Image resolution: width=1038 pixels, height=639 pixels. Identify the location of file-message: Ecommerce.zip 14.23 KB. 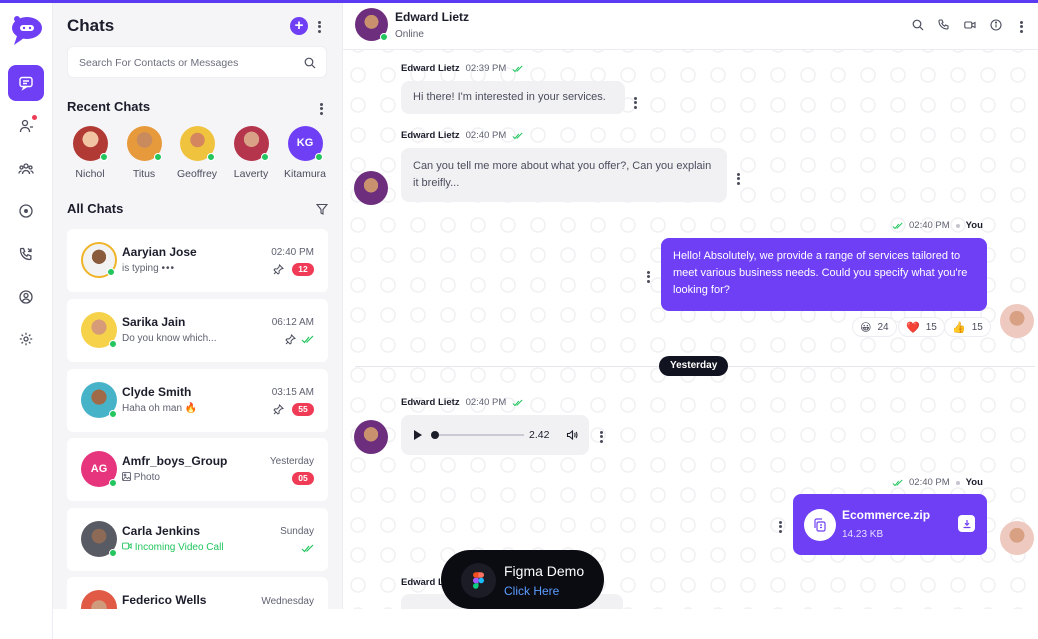
(890, 524).